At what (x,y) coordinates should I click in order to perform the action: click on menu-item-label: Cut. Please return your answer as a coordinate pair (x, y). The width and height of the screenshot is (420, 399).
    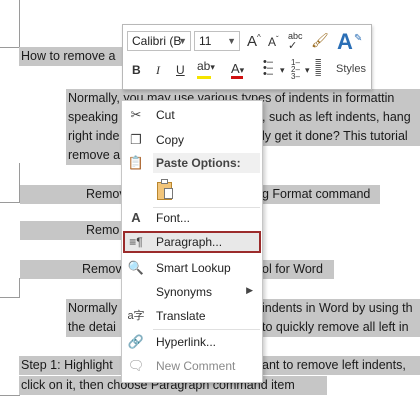
    Looking at the image, I should click on (165, 115).